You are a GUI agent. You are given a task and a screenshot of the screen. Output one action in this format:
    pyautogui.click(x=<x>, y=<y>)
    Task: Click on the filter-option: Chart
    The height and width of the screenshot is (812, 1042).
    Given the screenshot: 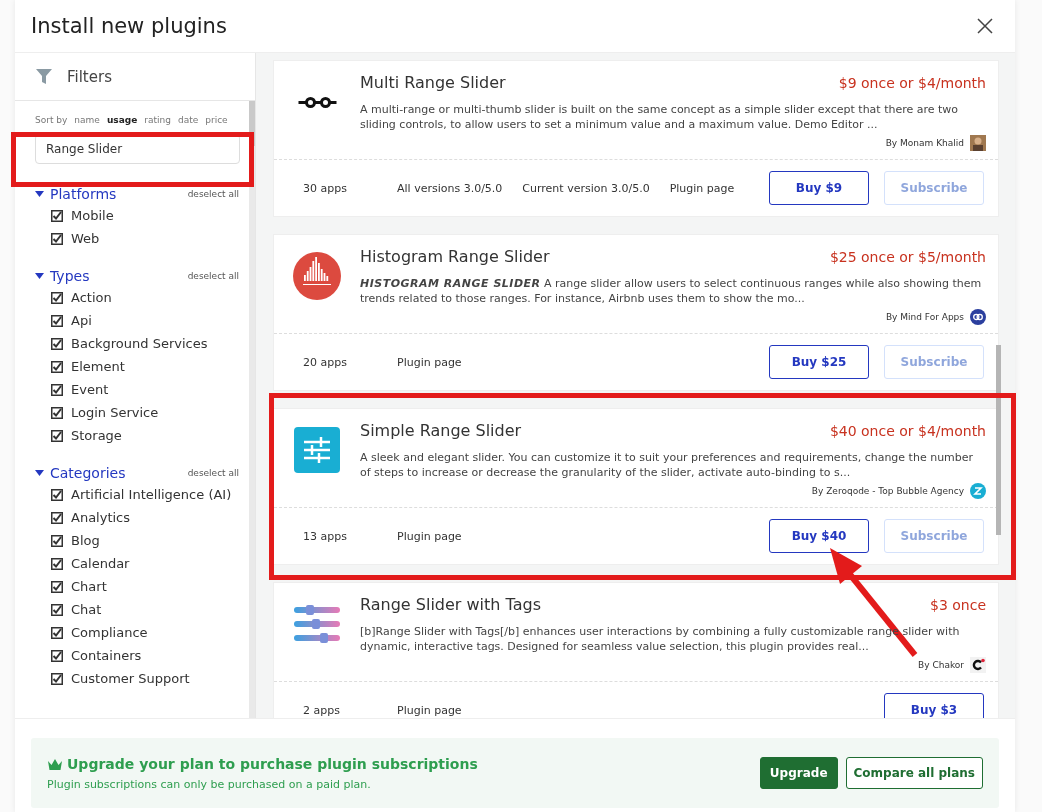 What is the action you would take?
    pyautogui.click(x=89, y=586)
    